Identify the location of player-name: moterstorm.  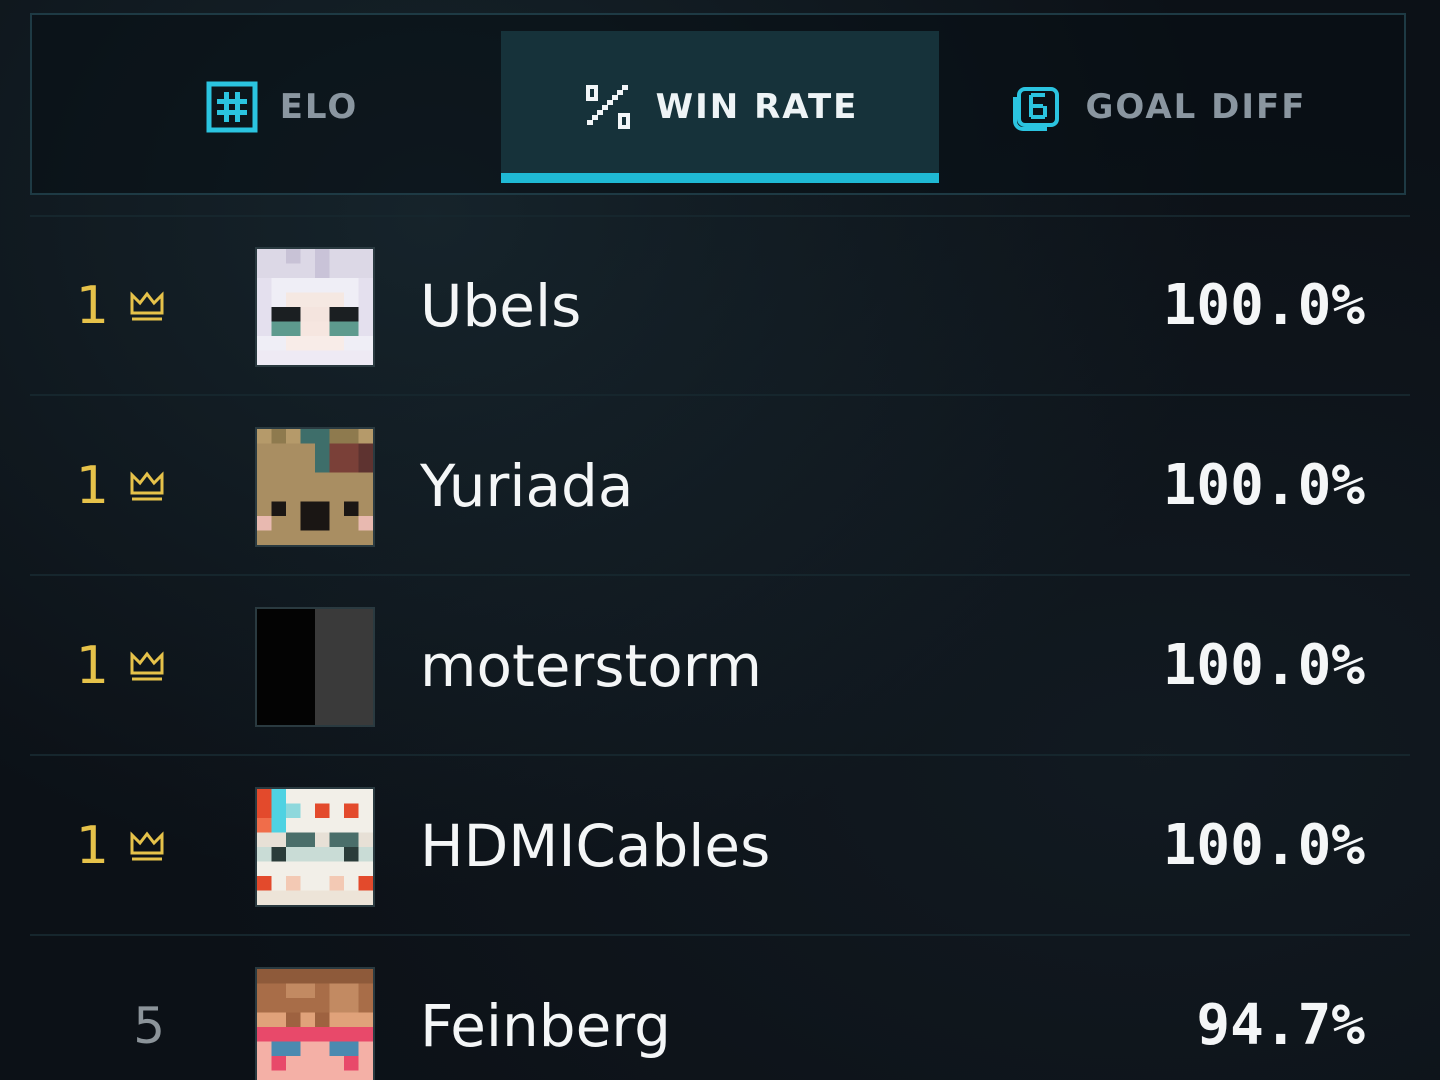
(591, 666).